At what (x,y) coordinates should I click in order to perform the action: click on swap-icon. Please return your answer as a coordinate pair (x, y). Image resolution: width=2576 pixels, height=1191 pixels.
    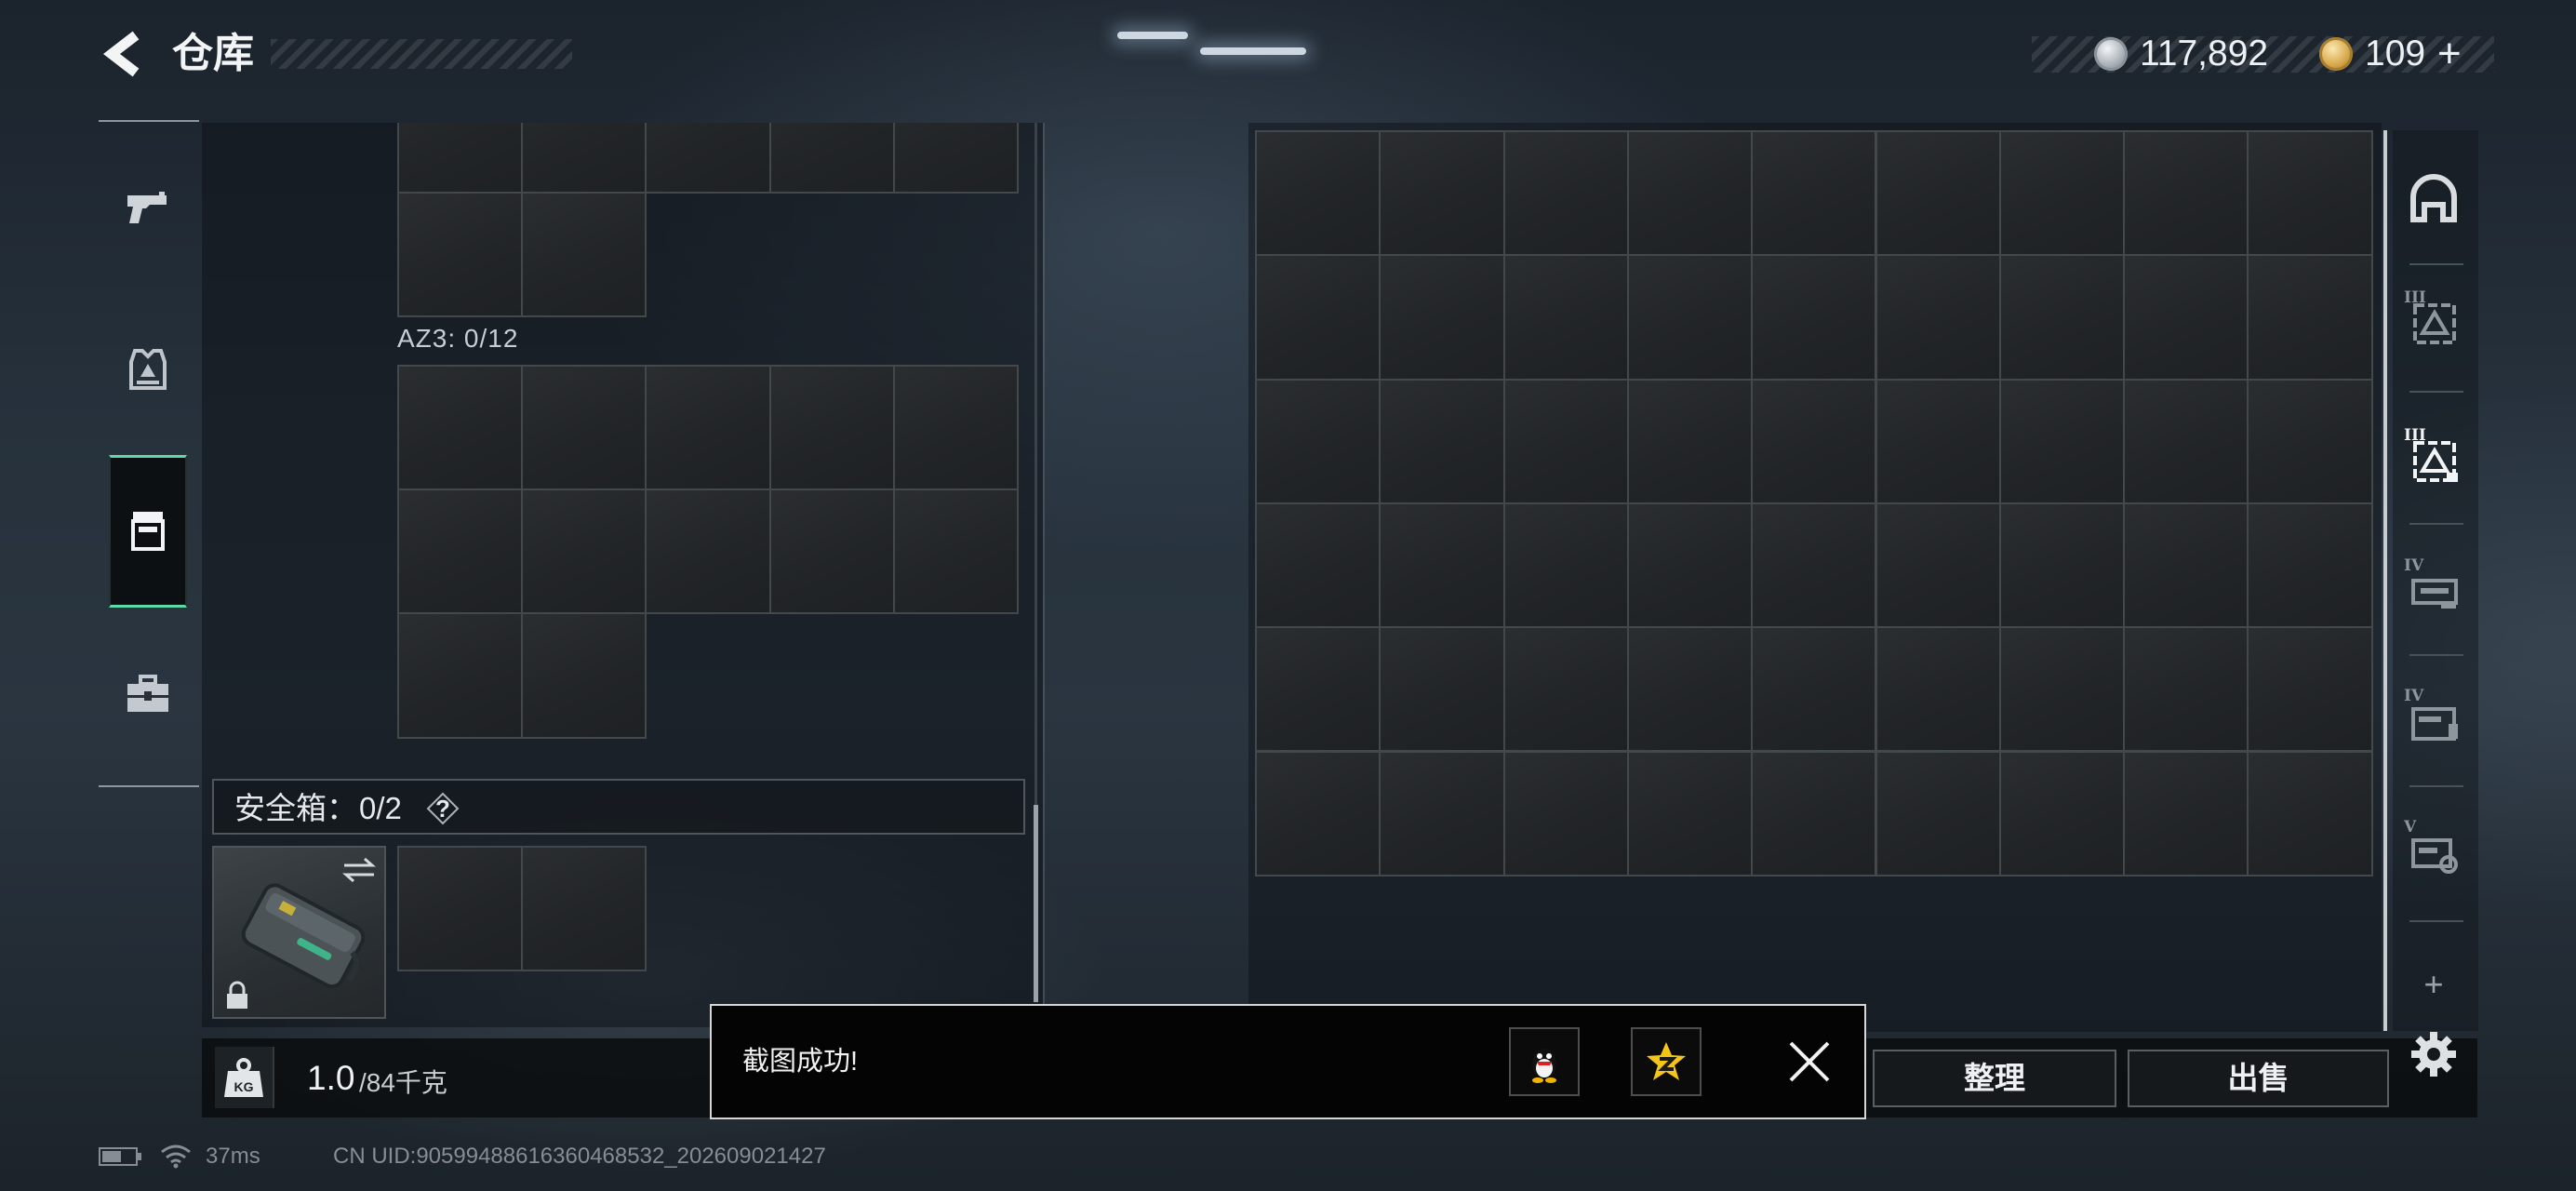
    Looking at the image, I should click on (359, 870).